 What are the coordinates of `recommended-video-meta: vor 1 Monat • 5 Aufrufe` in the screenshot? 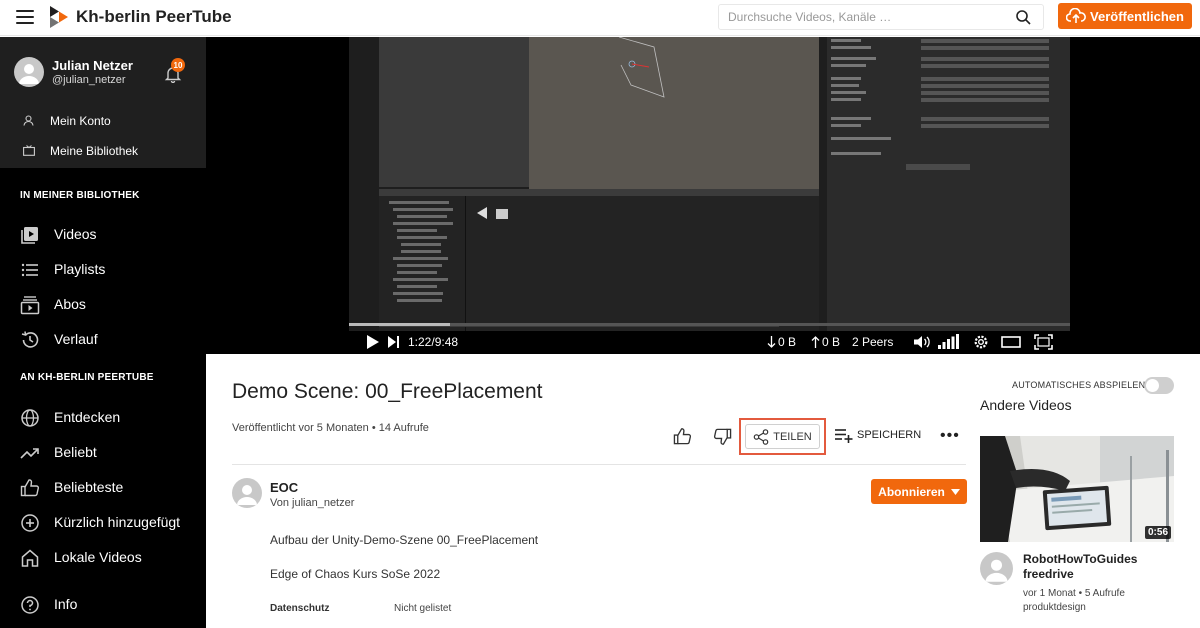 It's located at (1074, 593).